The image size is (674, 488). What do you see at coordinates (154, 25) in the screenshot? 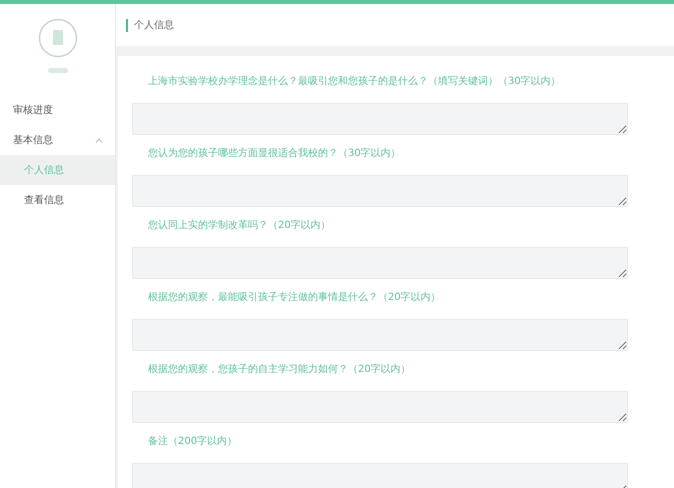
I see `page-title: 个人信息` at bounding box center [154, 25].